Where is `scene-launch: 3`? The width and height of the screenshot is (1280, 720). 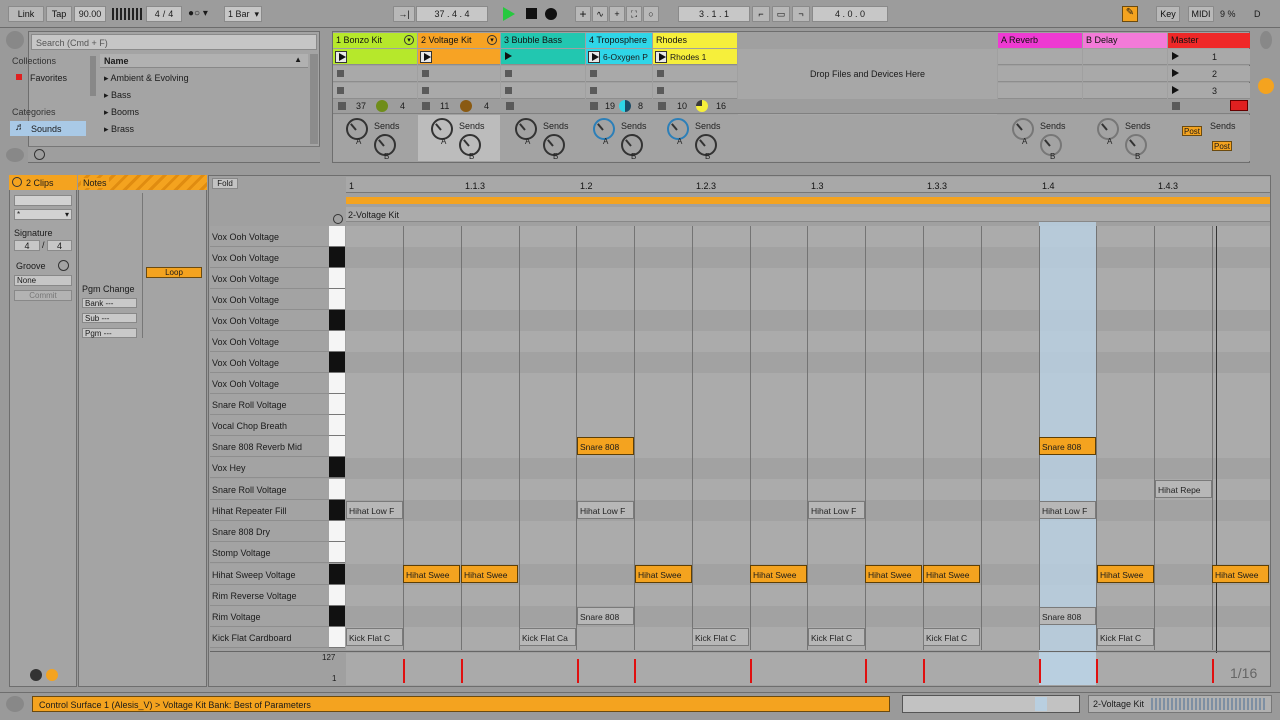 scene-launch: 3 is located at coordinates (1209, 91).